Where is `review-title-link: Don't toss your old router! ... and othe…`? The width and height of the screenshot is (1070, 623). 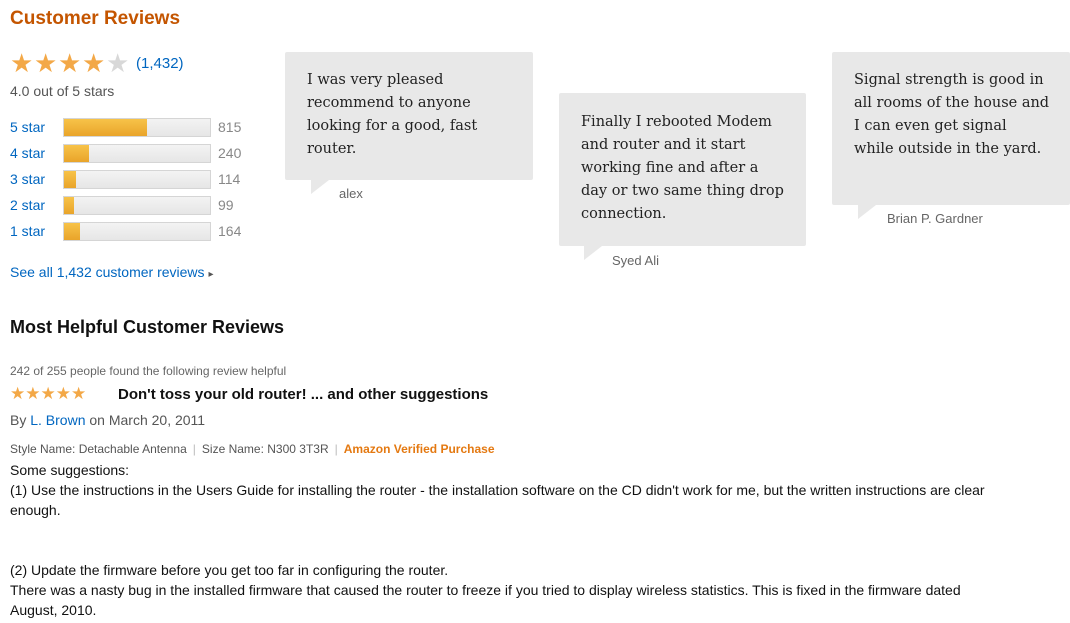 review-title-link: Don't toss your old router! ... and othe… is located at coordinates (303, 394).